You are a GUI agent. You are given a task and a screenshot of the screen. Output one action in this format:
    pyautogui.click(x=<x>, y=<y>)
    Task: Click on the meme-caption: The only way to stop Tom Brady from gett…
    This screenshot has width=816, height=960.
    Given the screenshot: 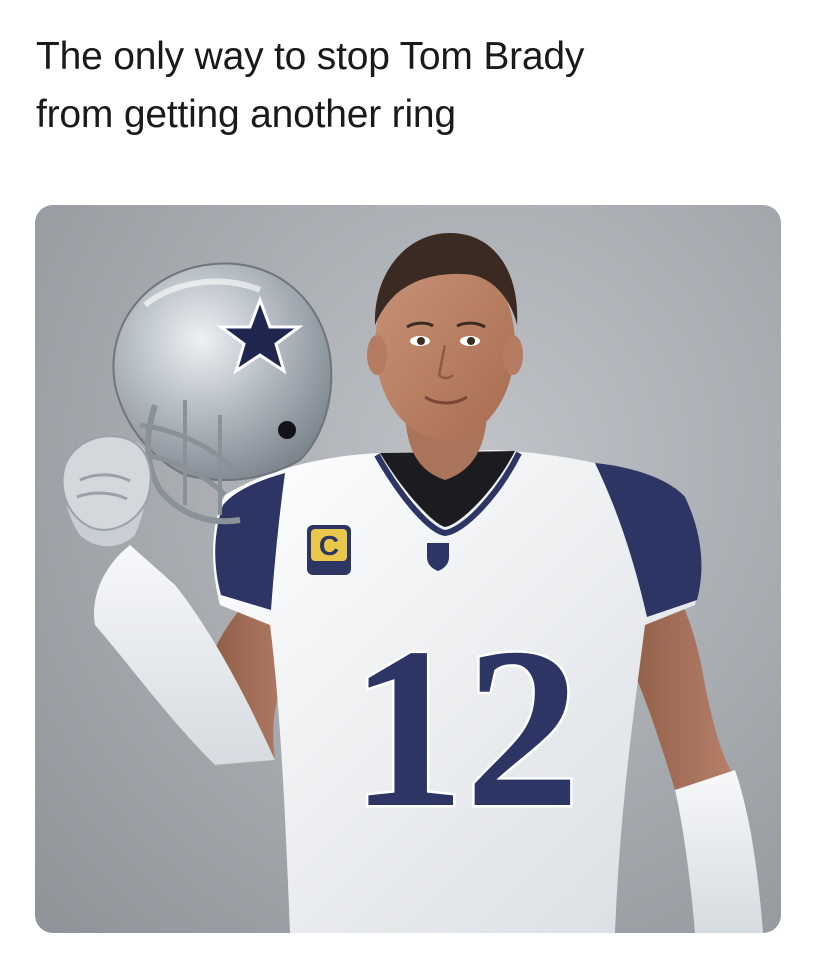 What is the action you would take?
    pyautogui.click(x=416, y=86)
    